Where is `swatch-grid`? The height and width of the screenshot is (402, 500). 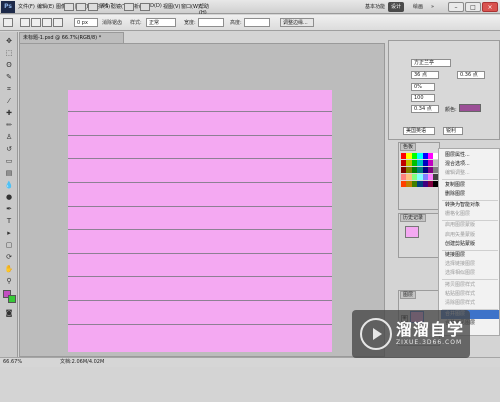 swatch-grid is located at coordinates (420, 173).